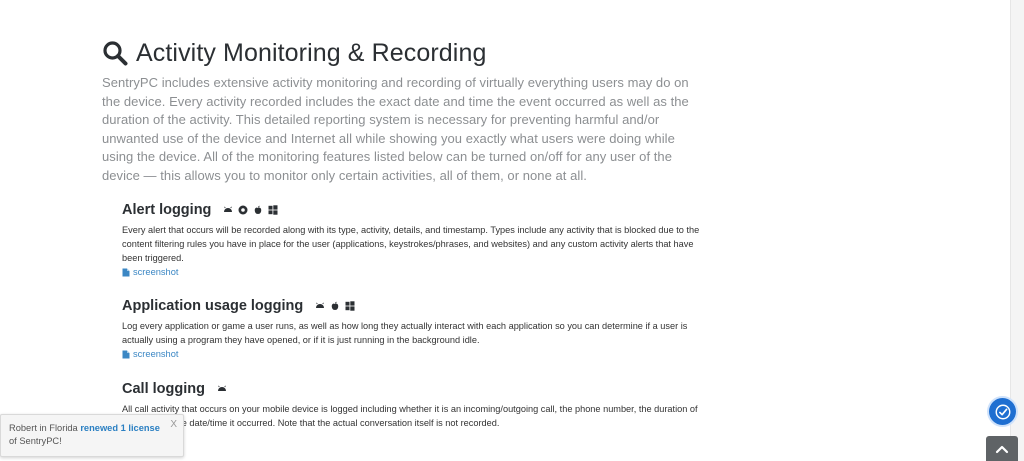  What do you see at coordinates (163, 389) in the screenshot?
I see `feature-title: Call logging` at bounding box center [163, 389].